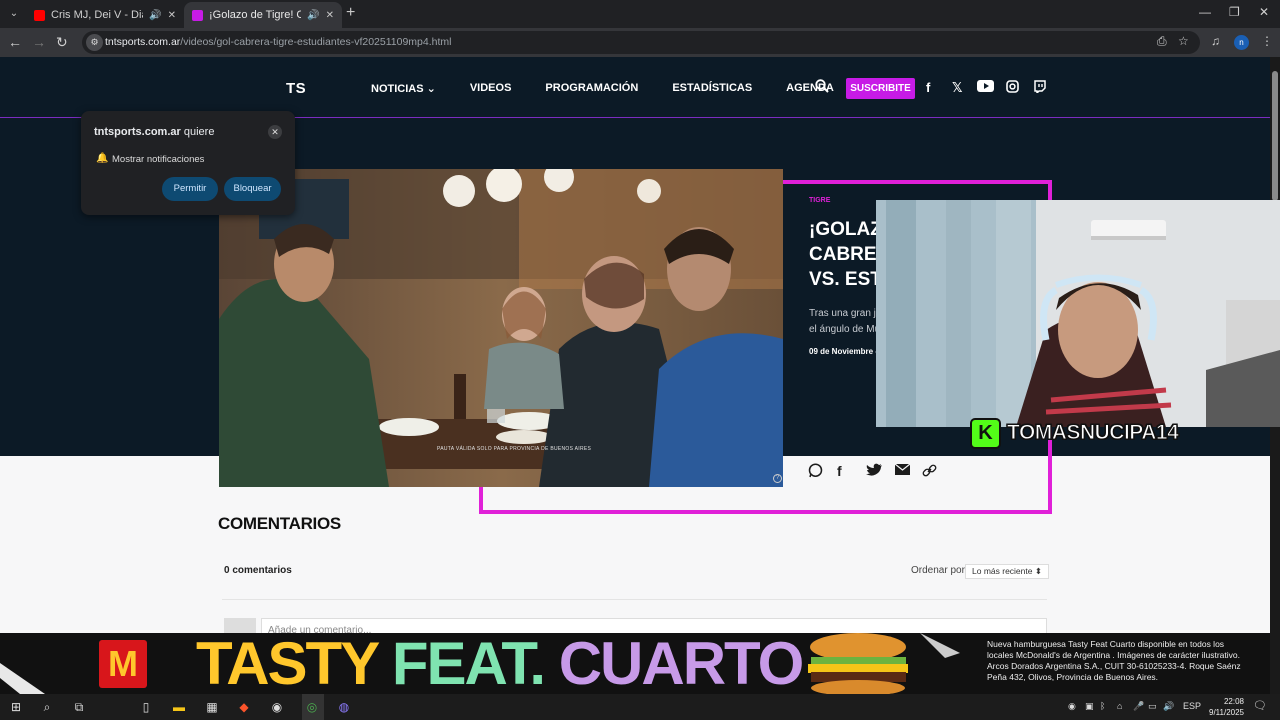 This screenshot has height=720, width=1280. What do you see at coordinates (275, 132) in the screenshot?
I see `close-icon: ✕` at bounding box center [275, 132].